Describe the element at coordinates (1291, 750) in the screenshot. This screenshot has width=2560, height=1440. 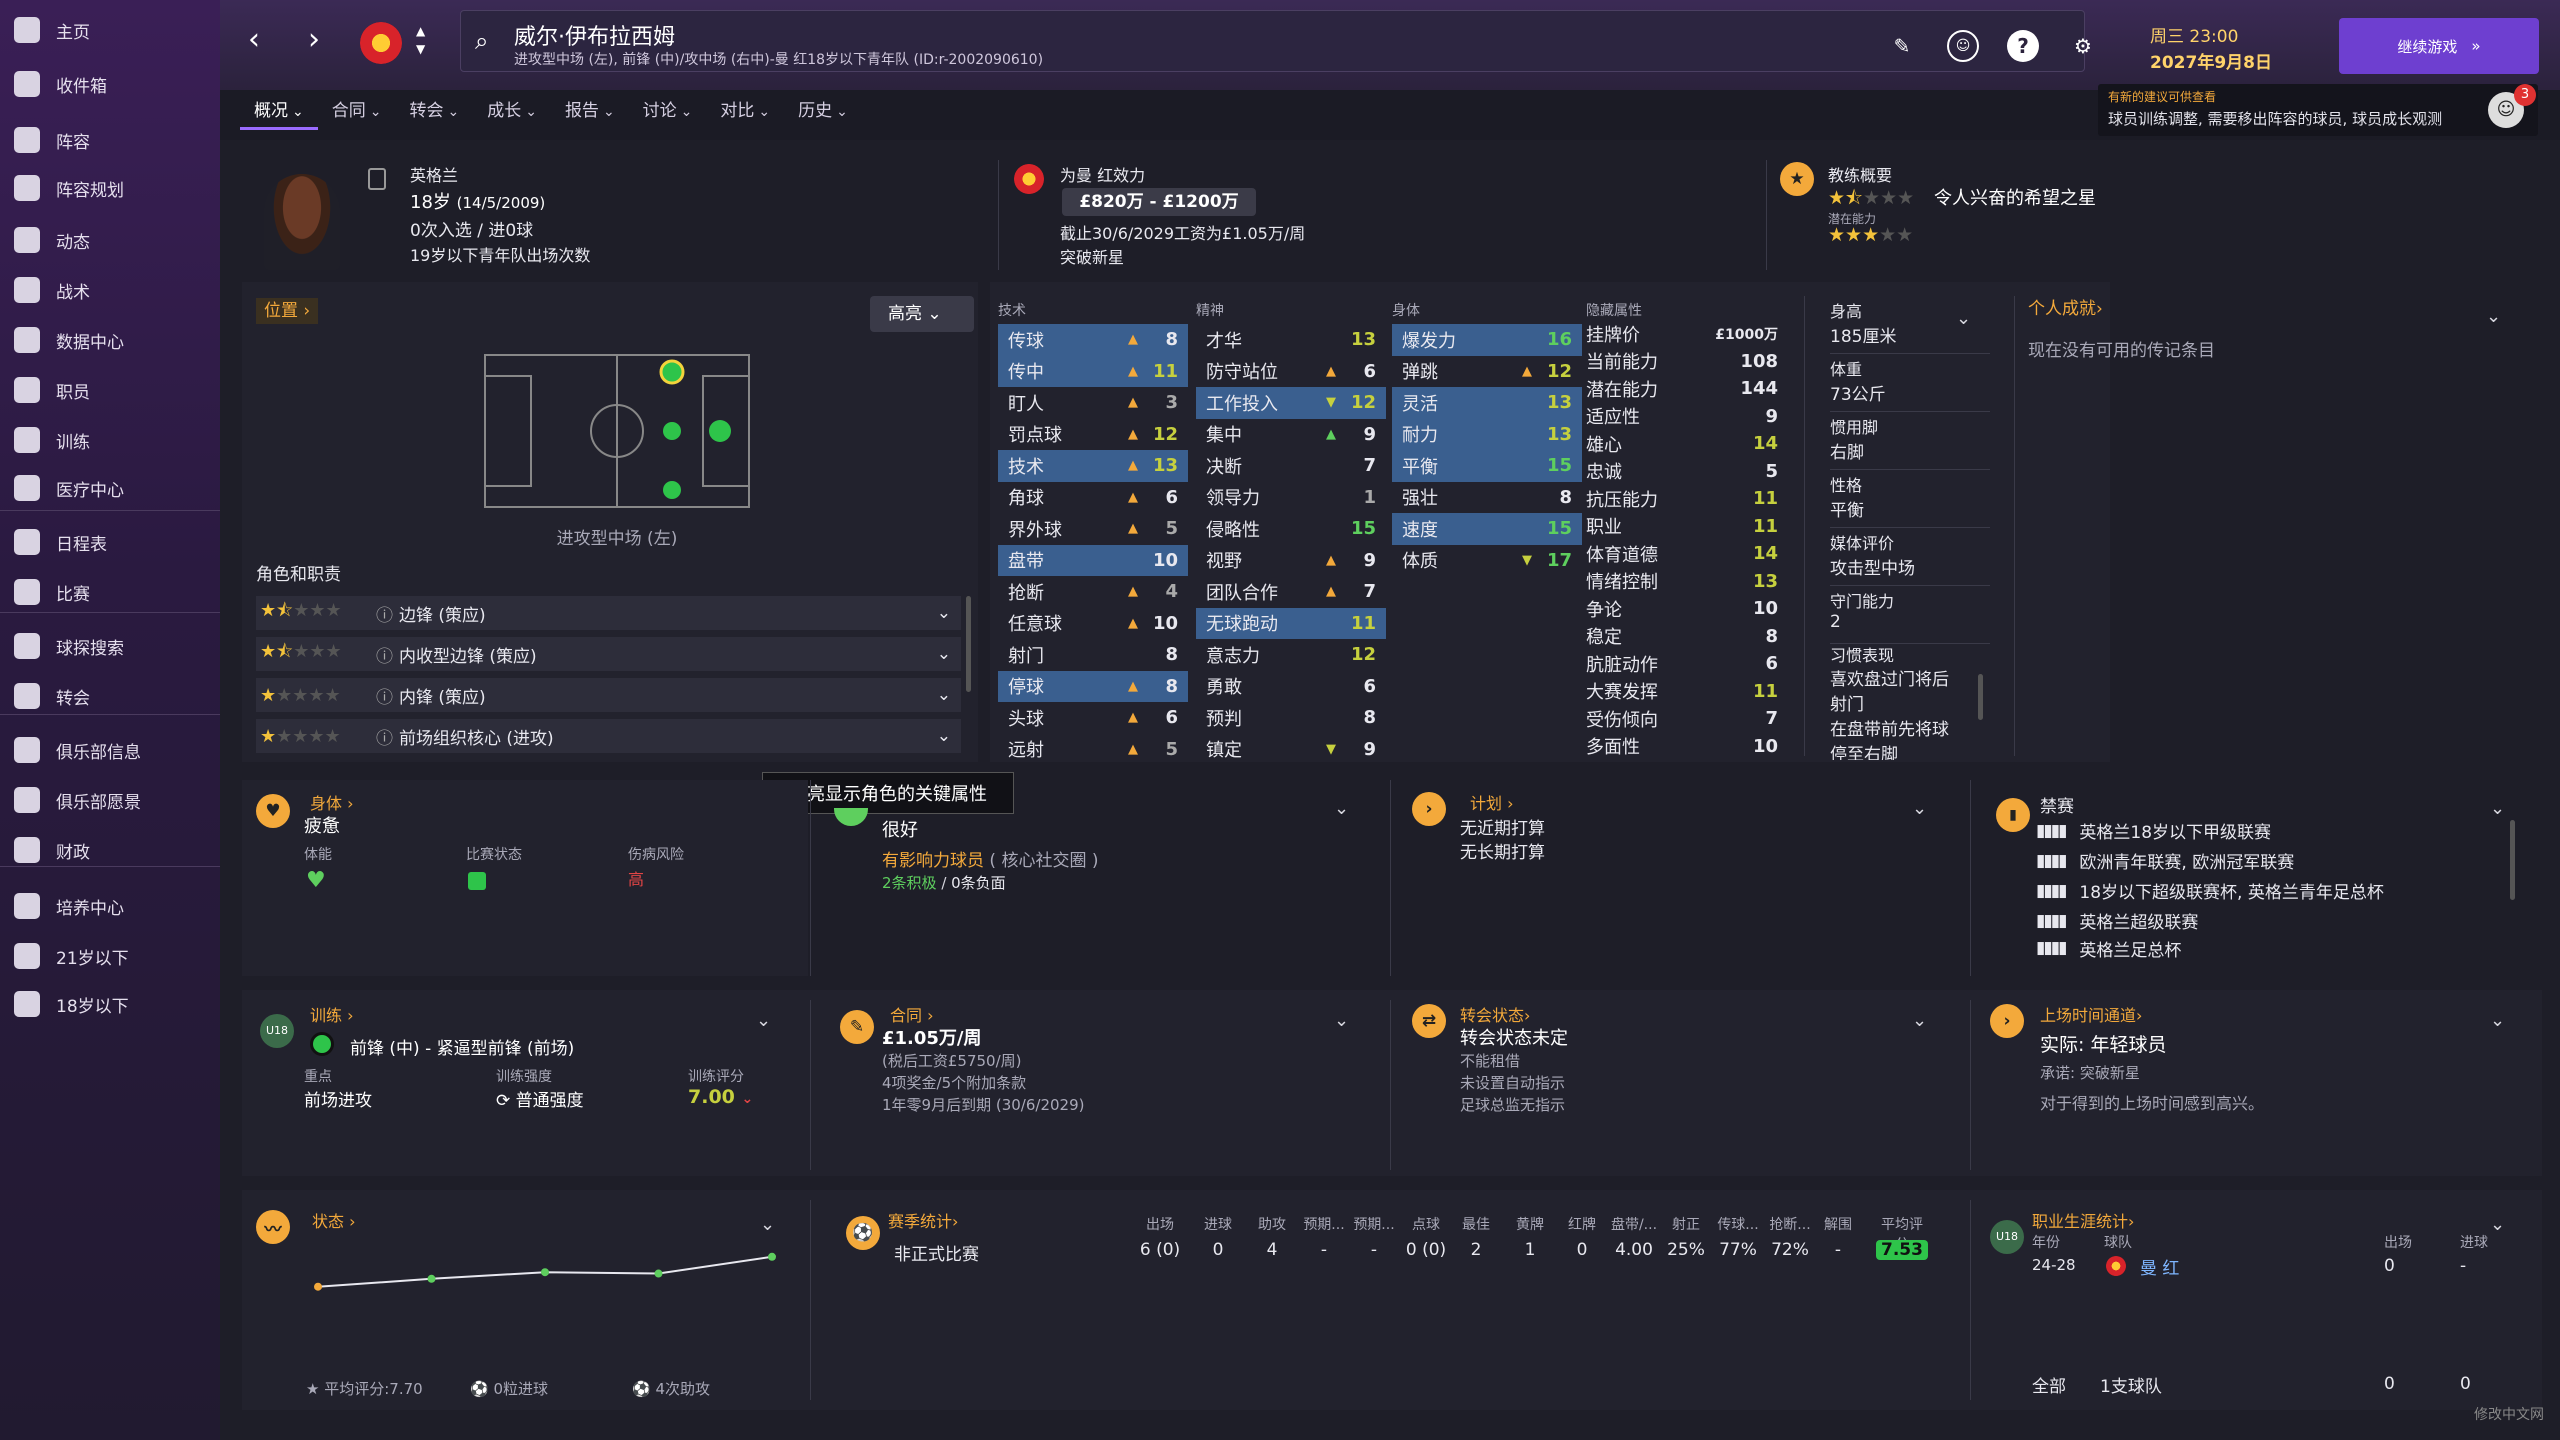
I see `attribute-row: 镇定 ▼ 9` at that location.